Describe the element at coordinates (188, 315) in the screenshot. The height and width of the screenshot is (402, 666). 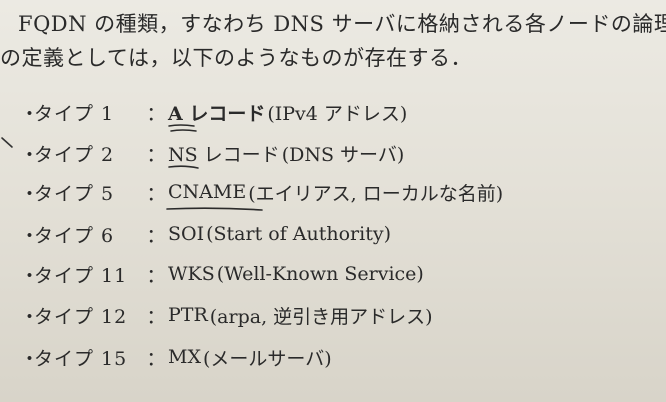
I see `record-name: PTR` at that location.